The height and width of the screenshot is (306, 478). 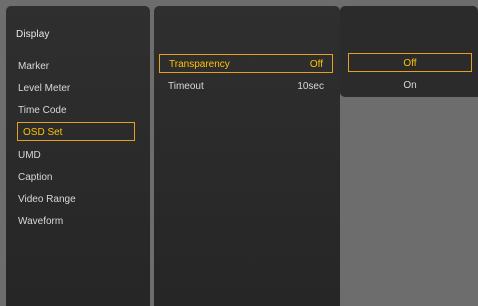 What do you see at coordinates (29, 156) in the screenshot?
I see `menu-item-umd: UMD` at bounding box center [29, 156].